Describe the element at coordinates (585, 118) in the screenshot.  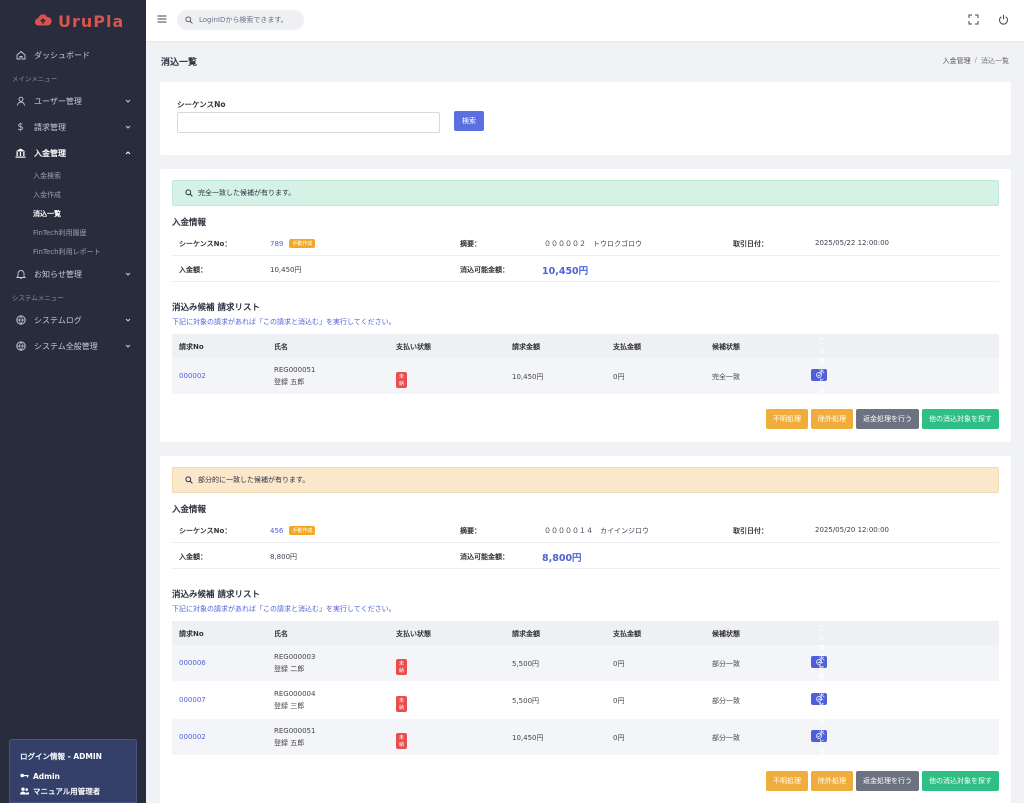
I see `search-card: シーケンスNo 検索` at that location.